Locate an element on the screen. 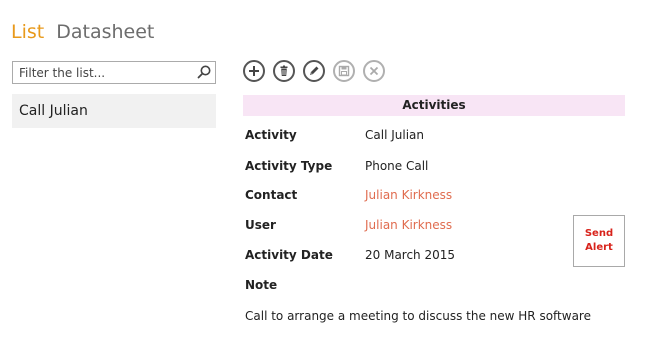 This screenshot has height=352, width=647. field-contact: Contact Julian Kirkness is located at coordinates (348, 195).